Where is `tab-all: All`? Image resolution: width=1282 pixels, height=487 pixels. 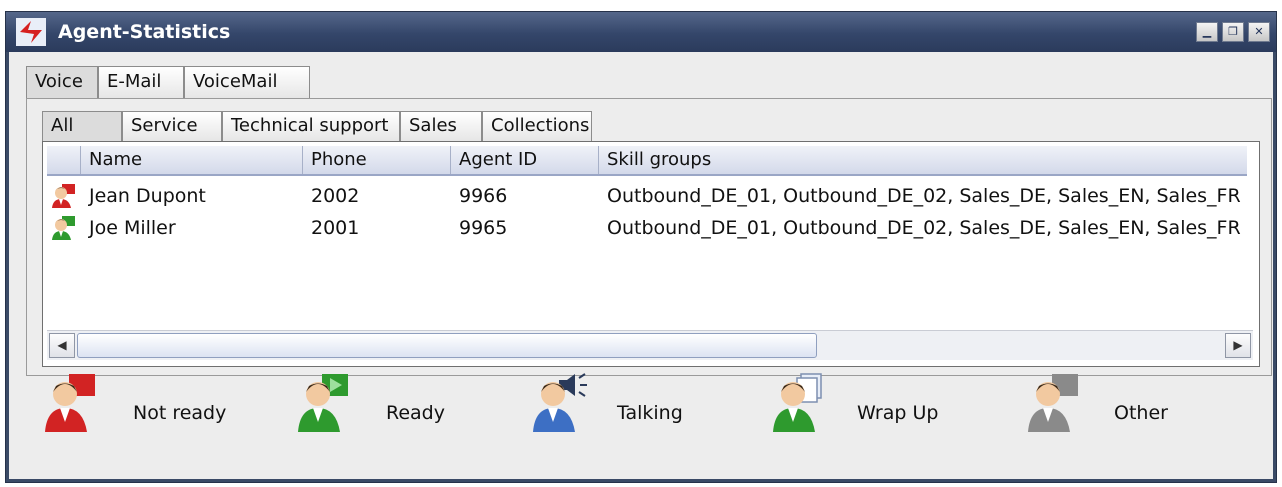
tab-all: All is located at coordinates (82, 126).